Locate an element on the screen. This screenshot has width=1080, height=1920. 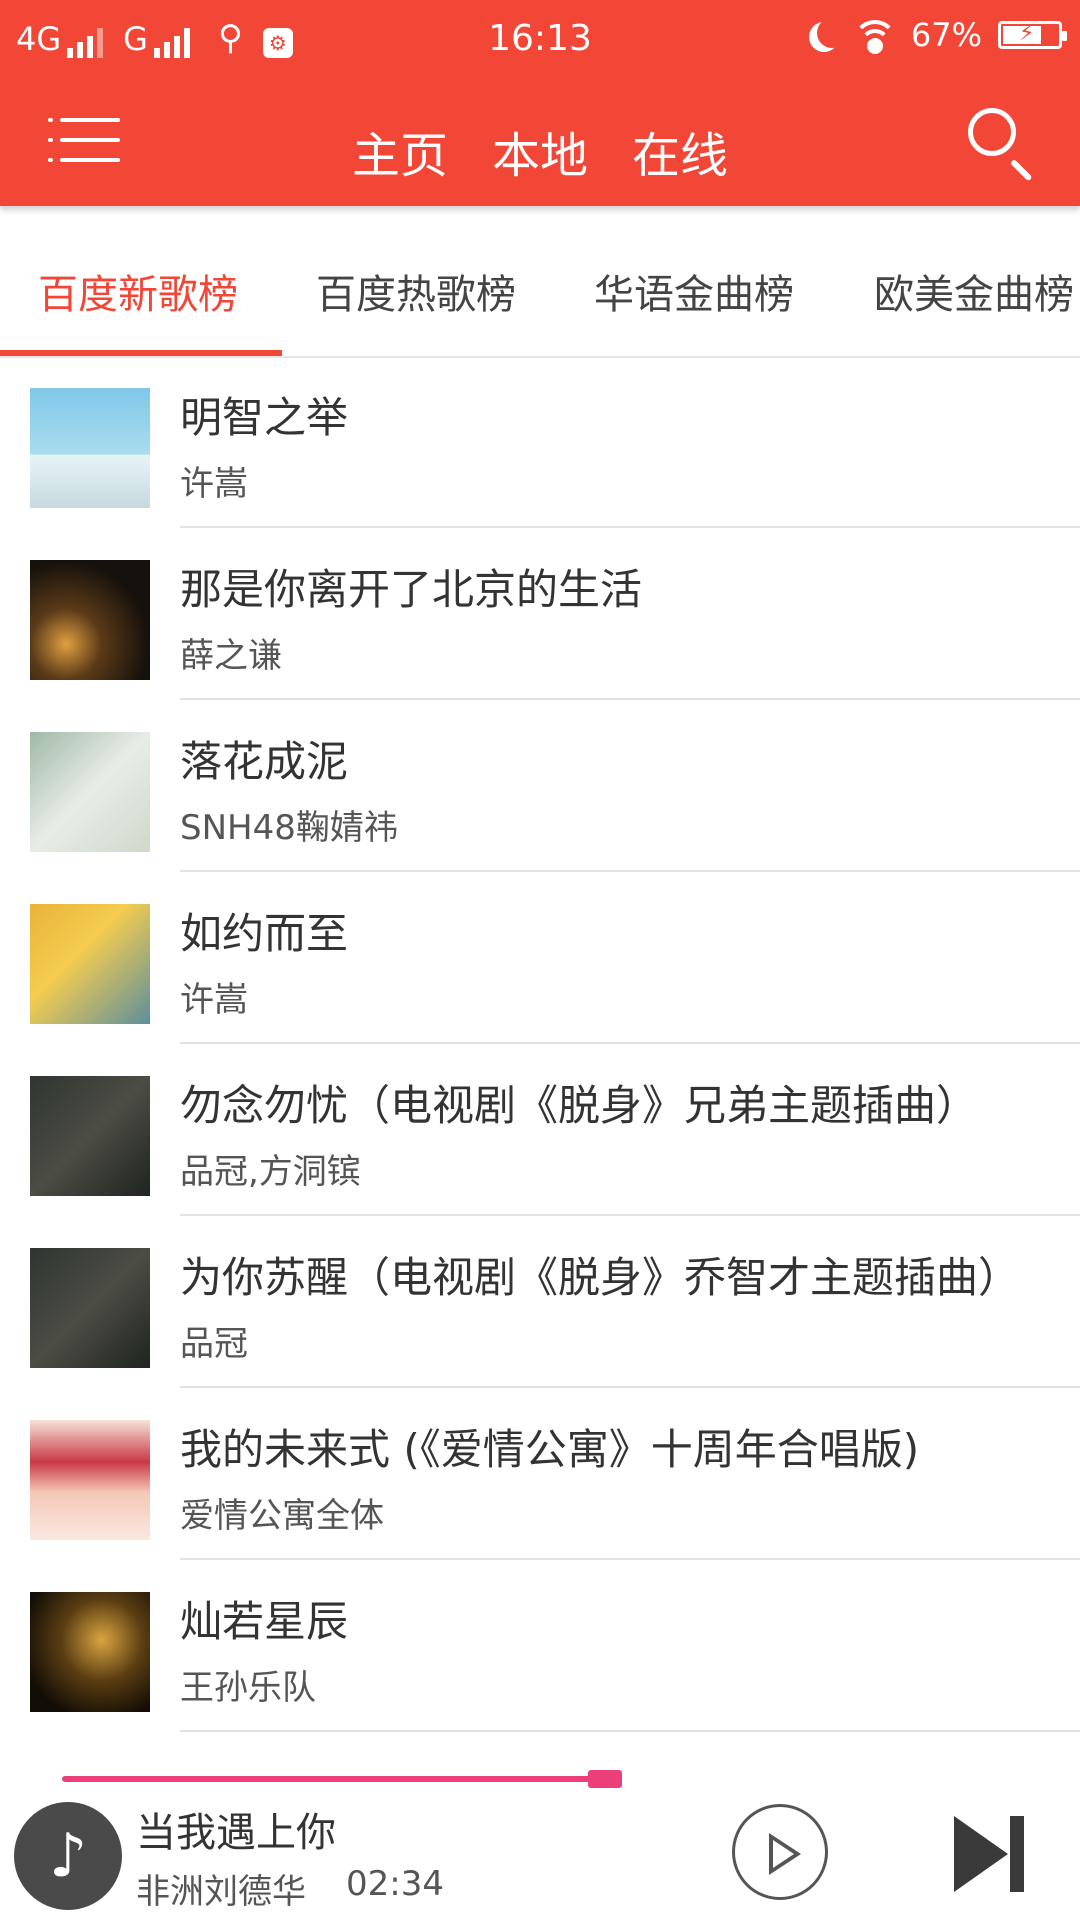
main-nav-tabs: 主页 本地 在线 is located at coordinates (540, 151).